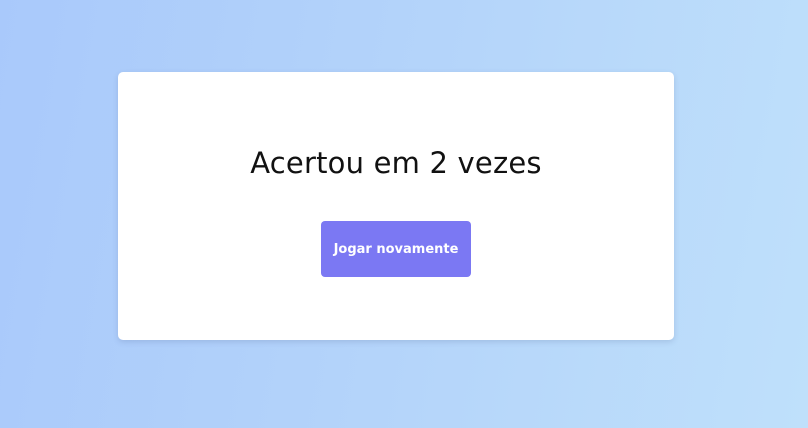  Describe the element at coordinates (396, 249) in the screenshot. I see `play-again-button: Jogar novamente` at that location.